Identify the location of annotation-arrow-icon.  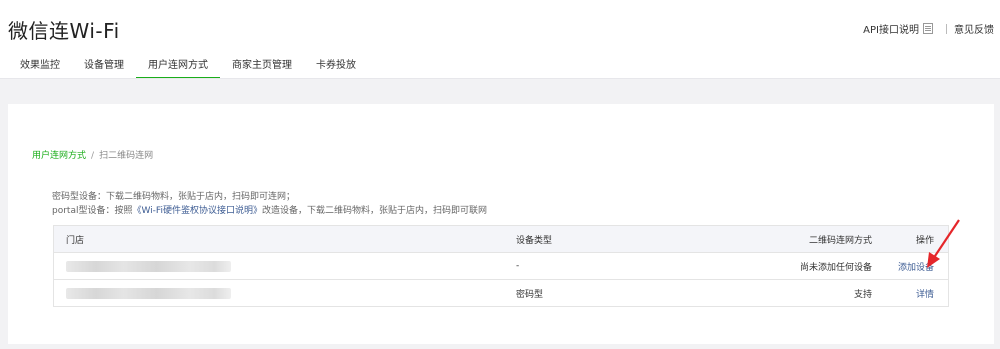
(943, 243).